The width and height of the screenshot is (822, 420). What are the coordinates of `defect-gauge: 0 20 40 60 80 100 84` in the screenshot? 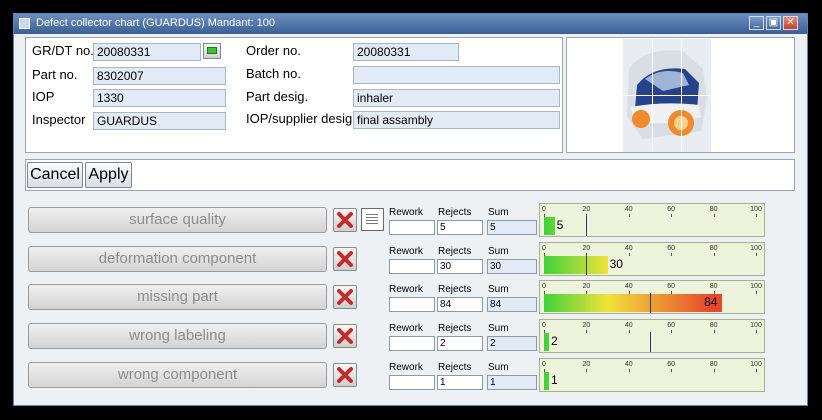 It's located at (652, 297).